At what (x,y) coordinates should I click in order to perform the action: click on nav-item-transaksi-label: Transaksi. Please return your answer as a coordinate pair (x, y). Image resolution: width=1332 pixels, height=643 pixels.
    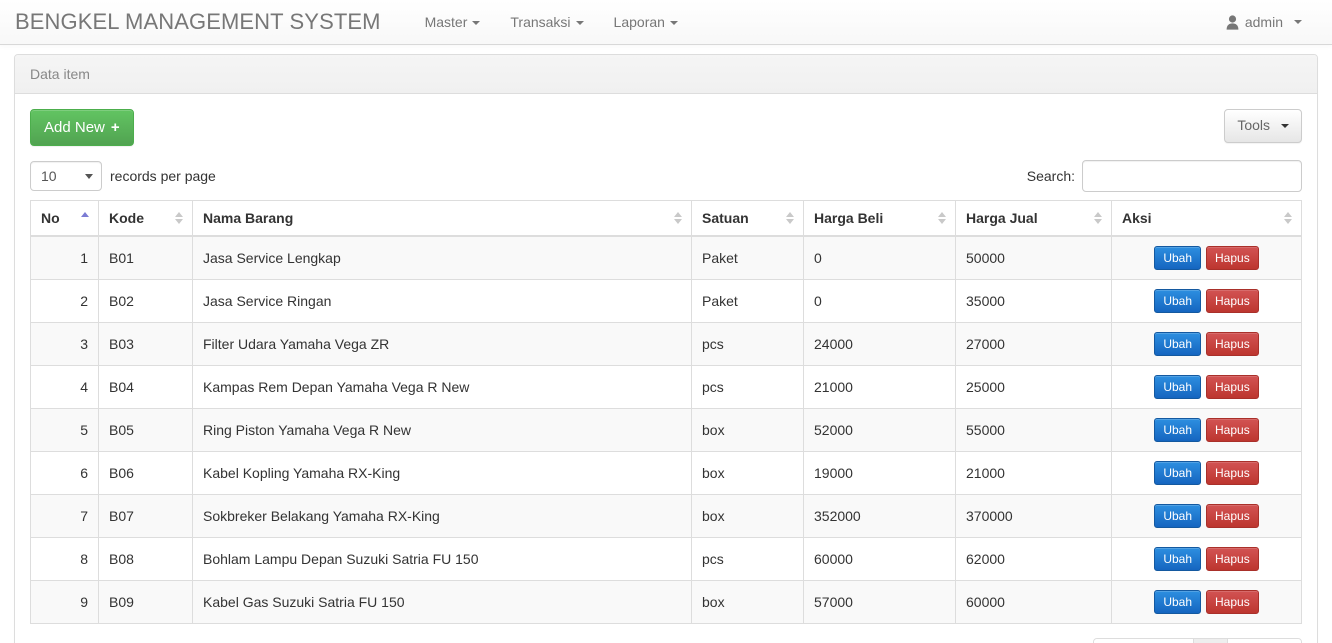
    Looking at the image, I should click on (540, 21).